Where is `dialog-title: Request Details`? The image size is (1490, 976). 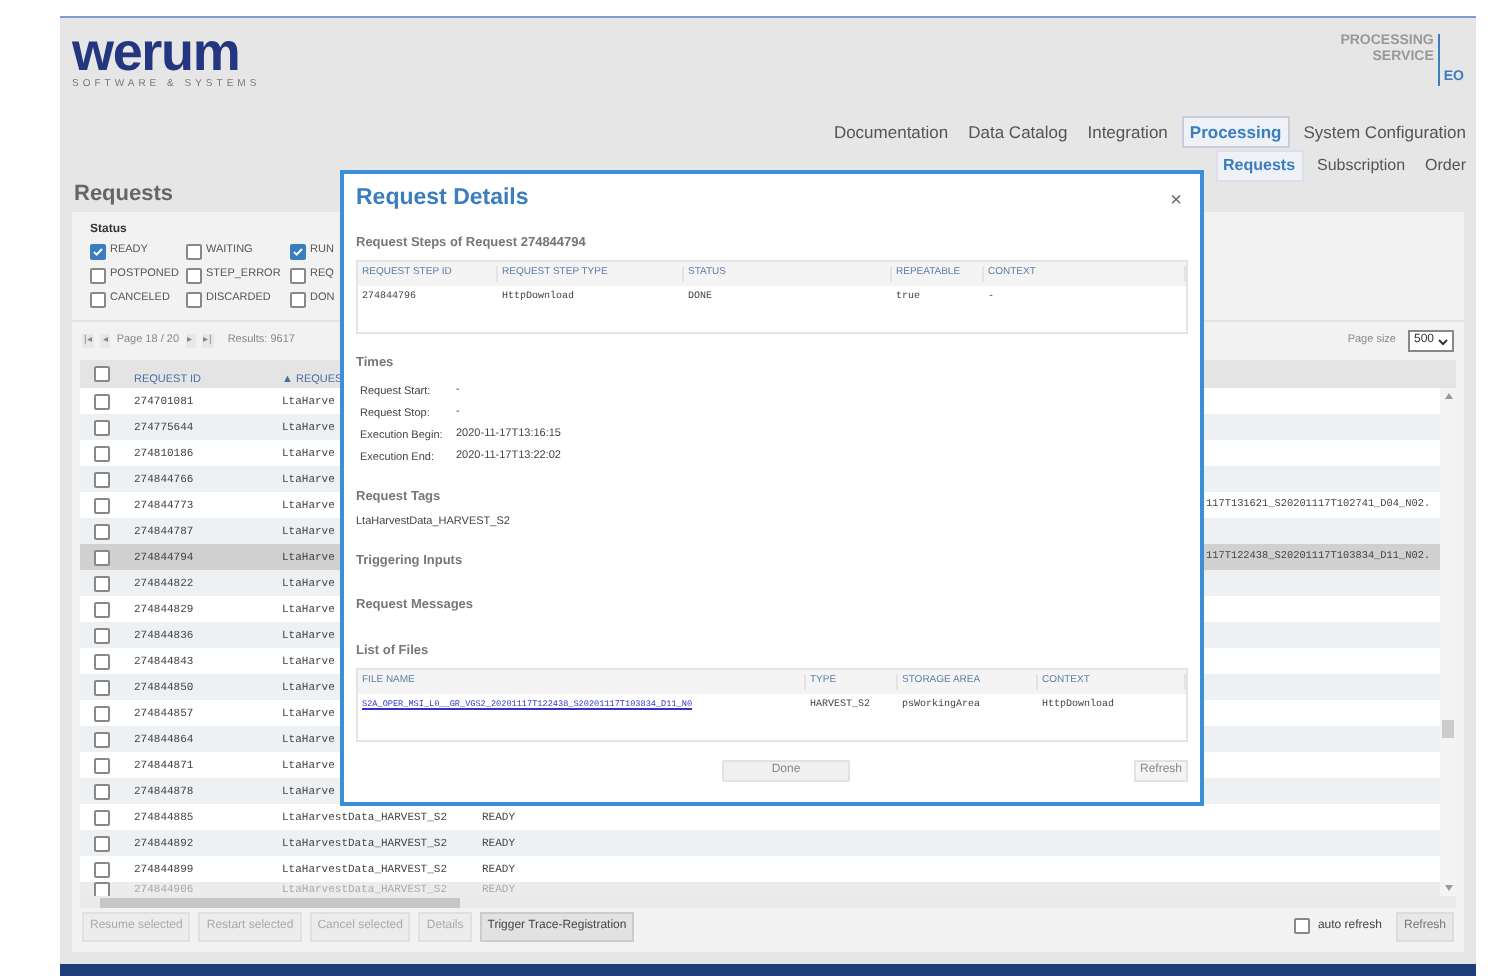 dialog-title: Request Details is located at coordinates (442, 199).